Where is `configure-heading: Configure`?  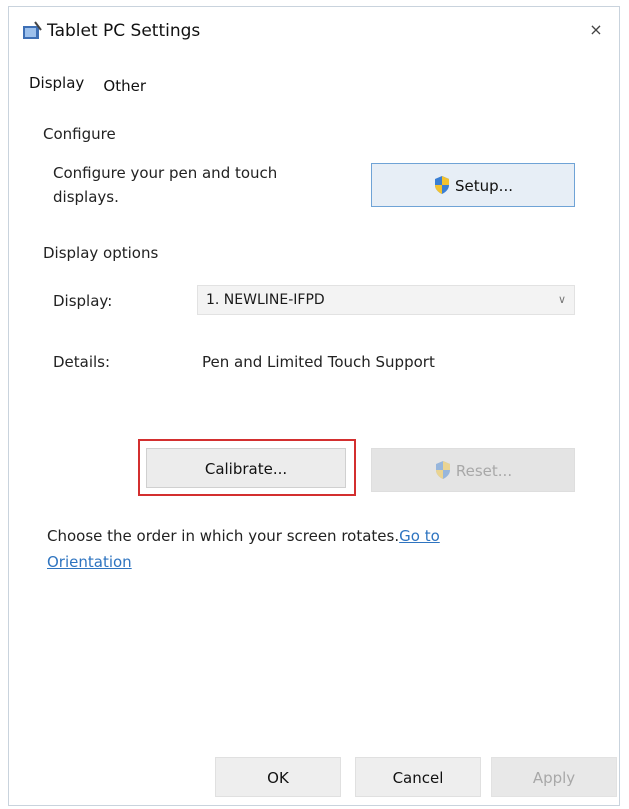
configure-heading: Configure is located at coordinates (79, 134).